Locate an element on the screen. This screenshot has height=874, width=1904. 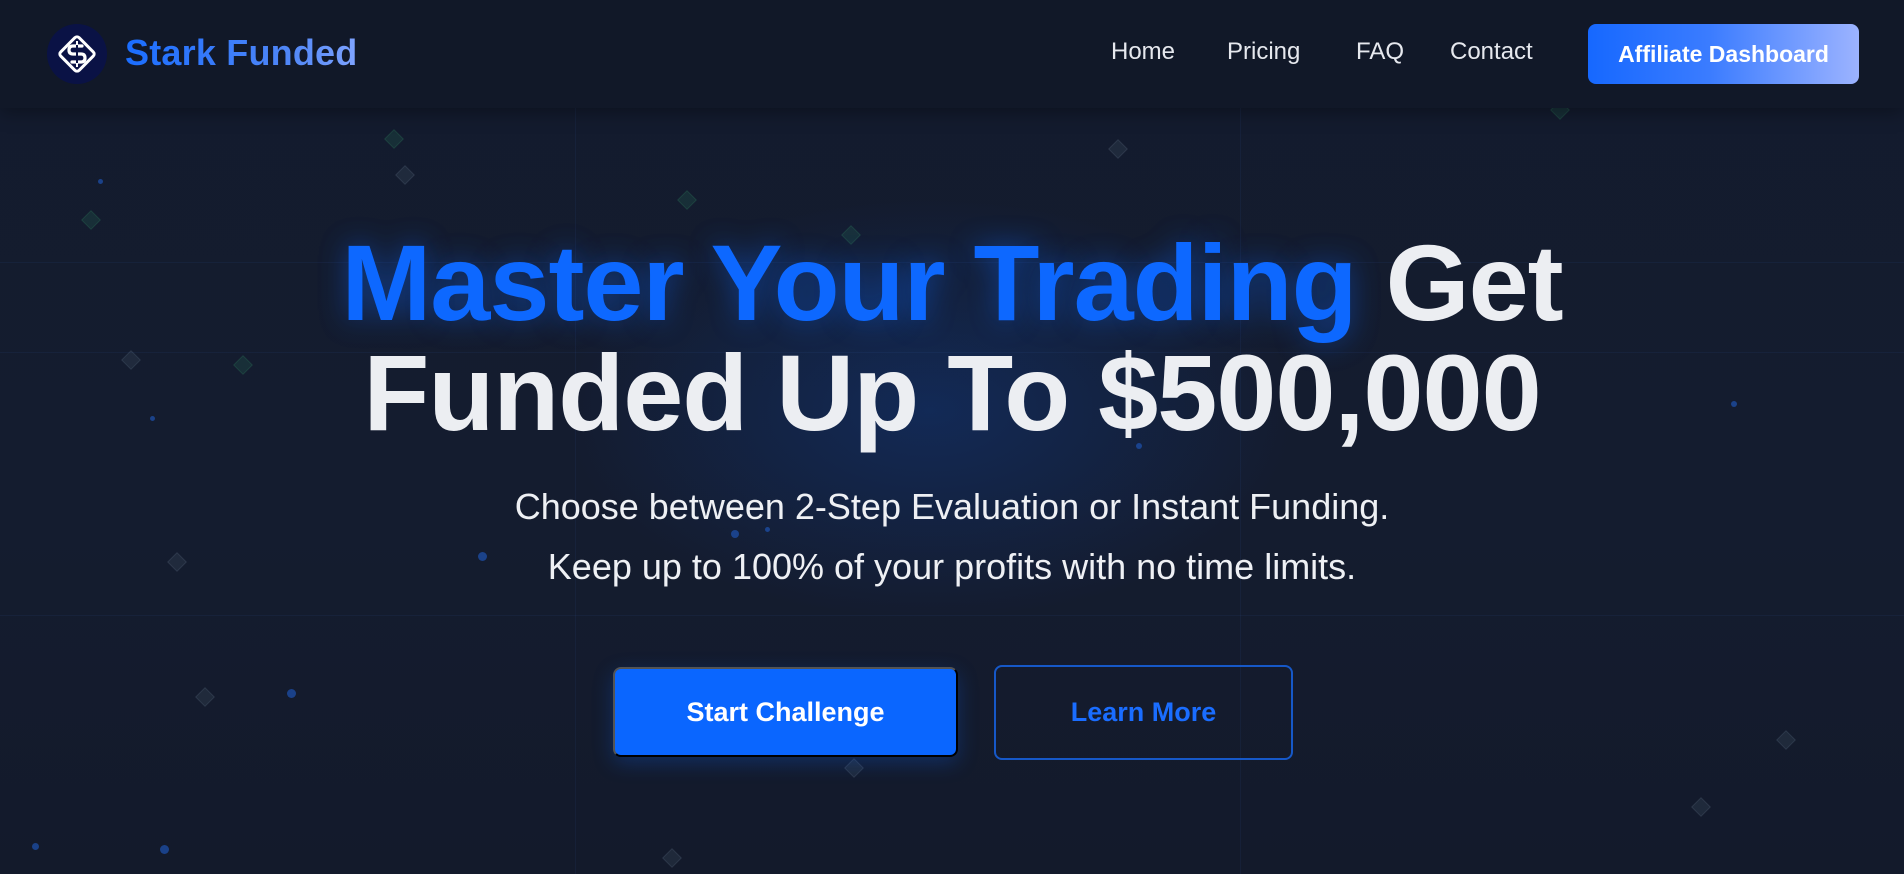
affiliate-dashboard-button: Affiliate Dashboard is located at coordinates (1723, 54).